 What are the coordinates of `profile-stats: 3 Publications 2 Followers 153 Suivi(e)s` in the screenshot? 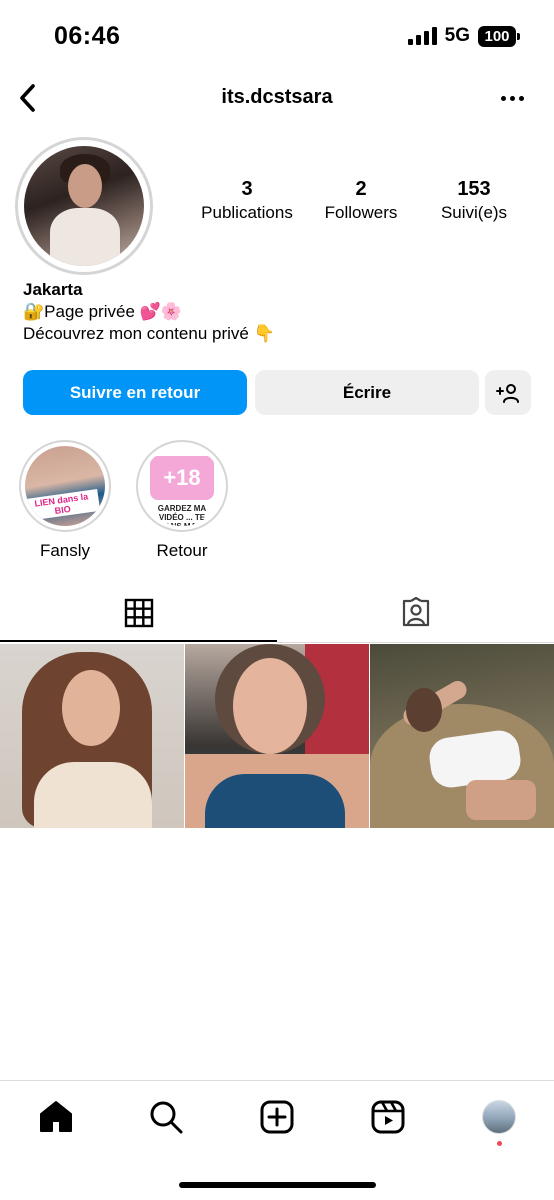 It's located at (360, 204).